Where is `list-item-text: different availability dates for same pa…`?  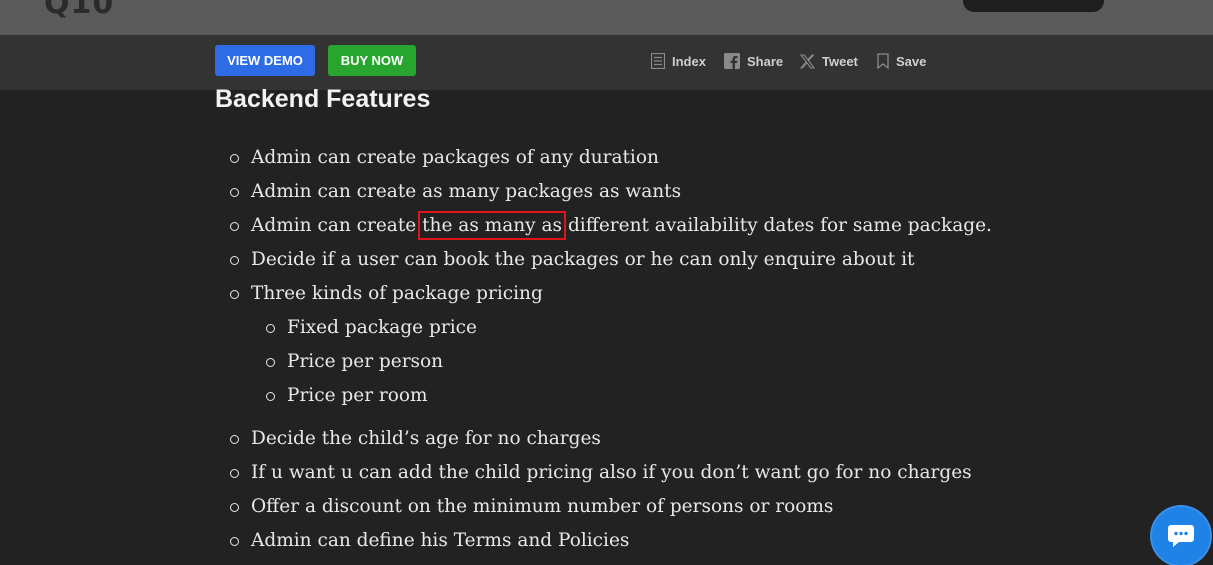 list-item-text: different availability dates for same pa… is located at coordinates (779, 225).